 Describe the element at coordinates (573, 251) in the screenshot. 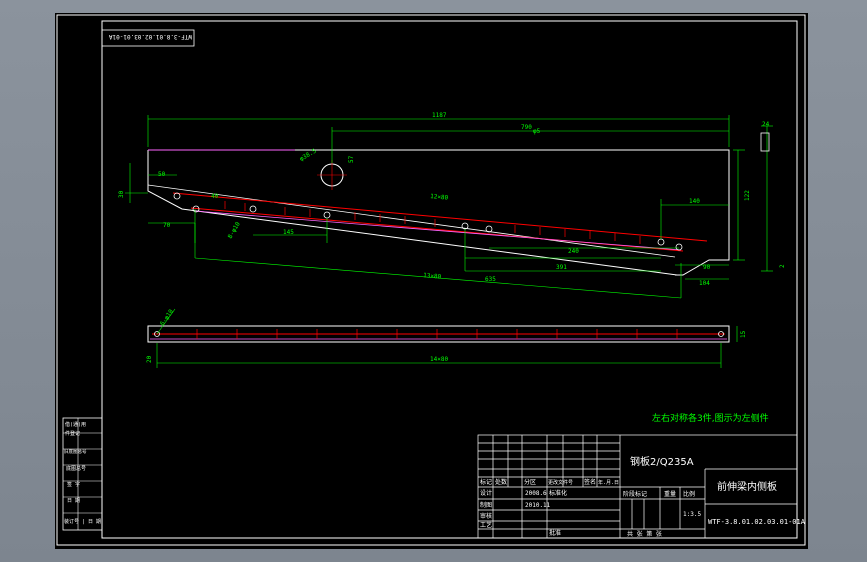

I see `dim-240: 240` at that location.